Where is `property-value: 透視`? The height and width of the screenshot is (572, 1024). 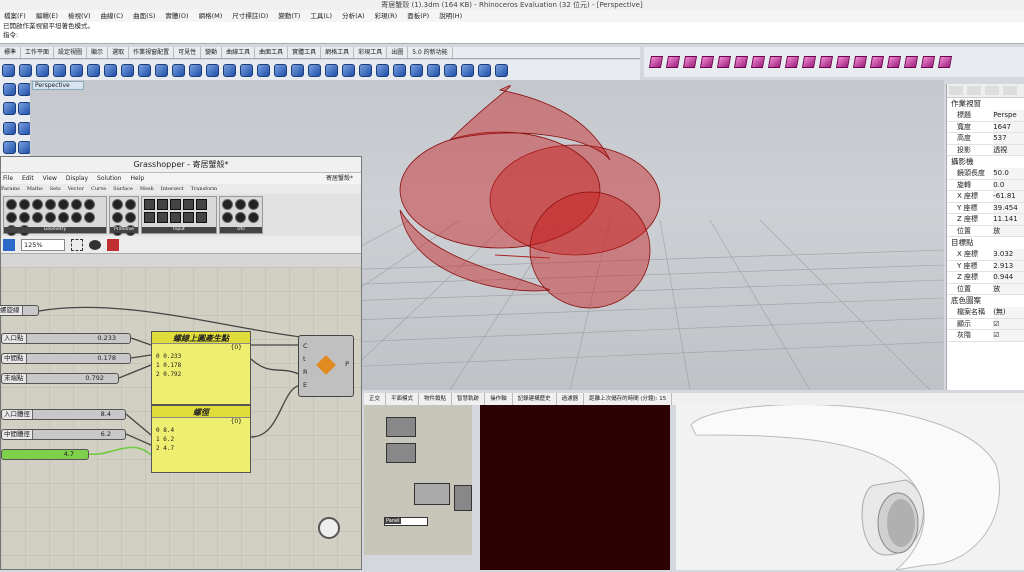 property-value: 透視 is located at coordinates (1008, 150).